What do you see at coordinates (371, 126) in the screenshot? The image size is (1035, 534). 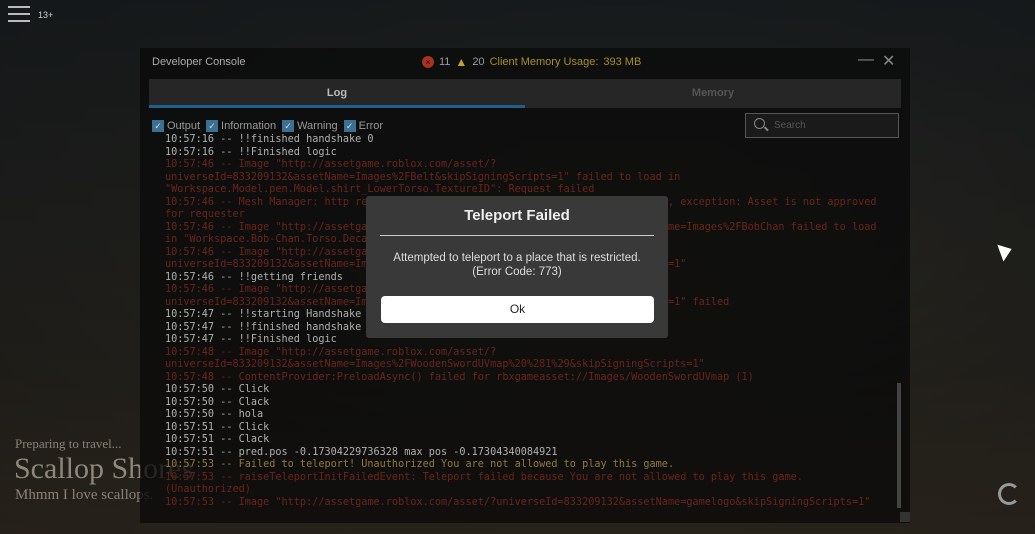 I see `filter-label: Error` at bounding box center [371, 126].